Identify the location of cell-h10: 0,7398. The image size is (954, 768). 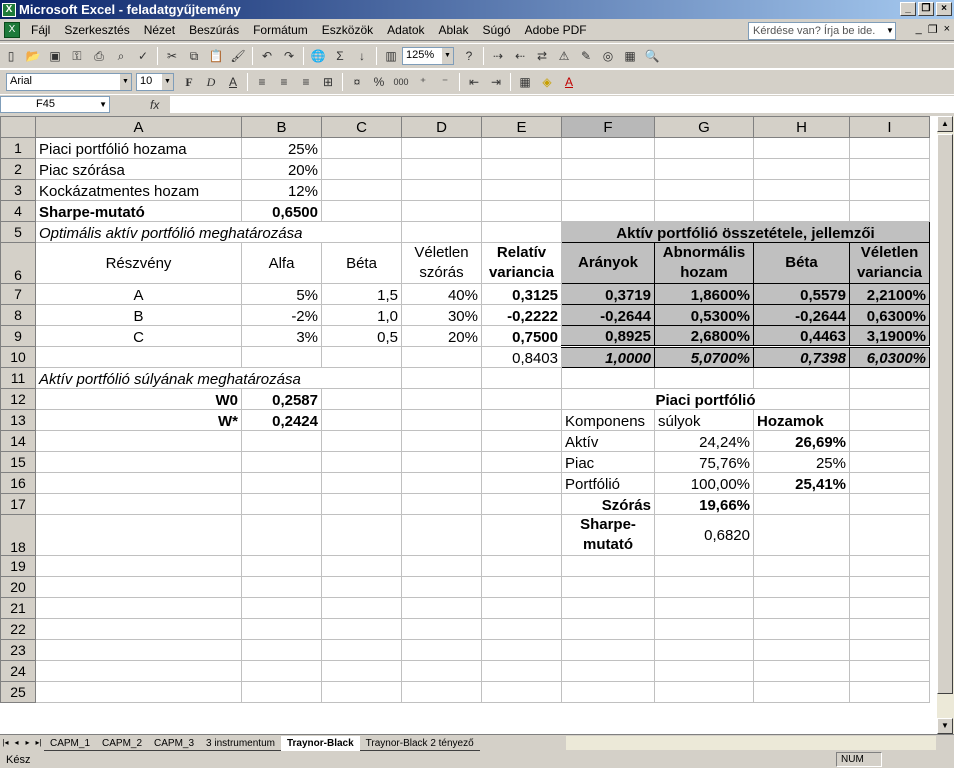
(801, 356).